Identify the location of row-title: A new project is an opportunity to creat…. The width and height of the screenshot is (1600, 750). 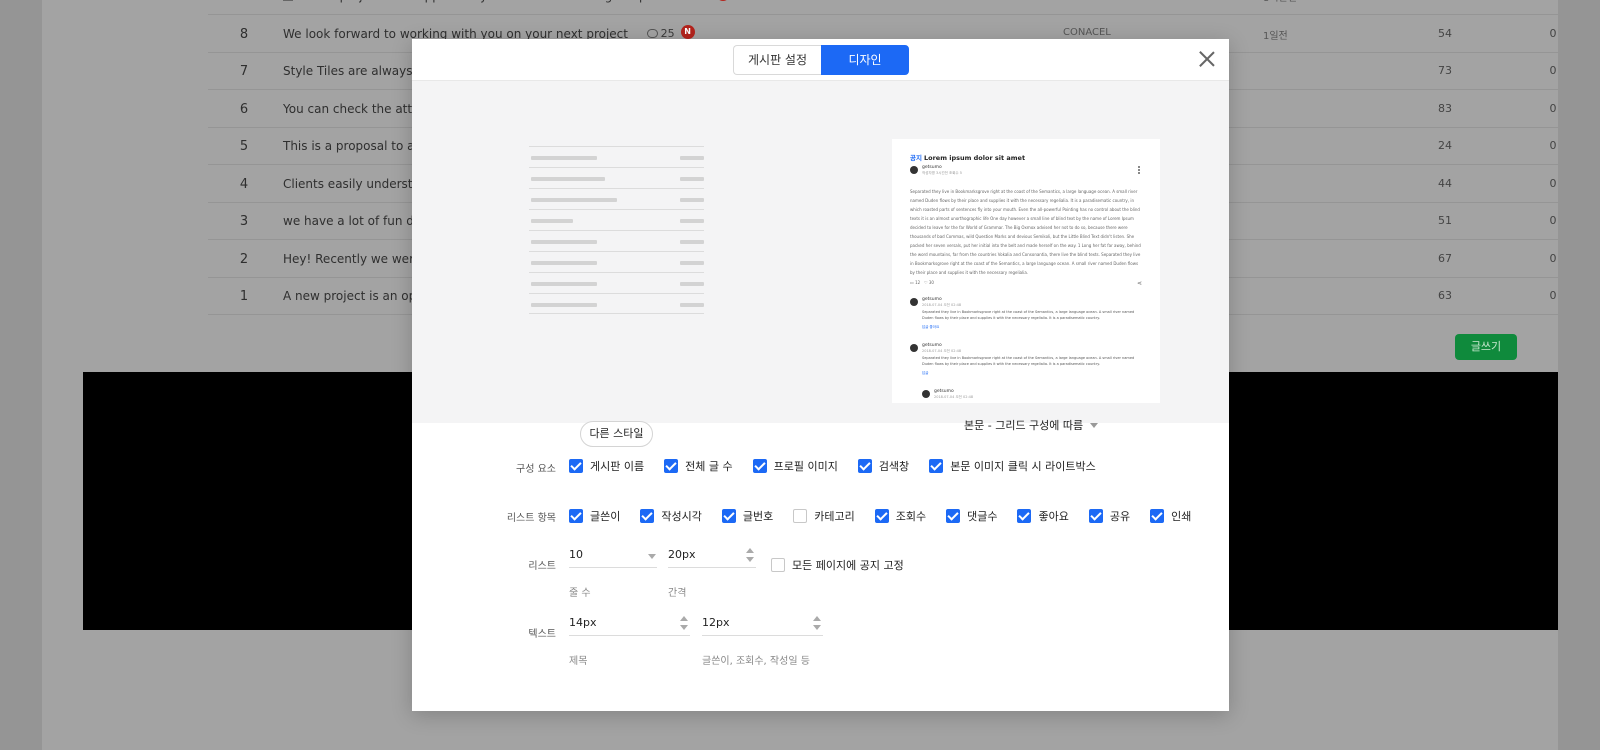
(472, 1).